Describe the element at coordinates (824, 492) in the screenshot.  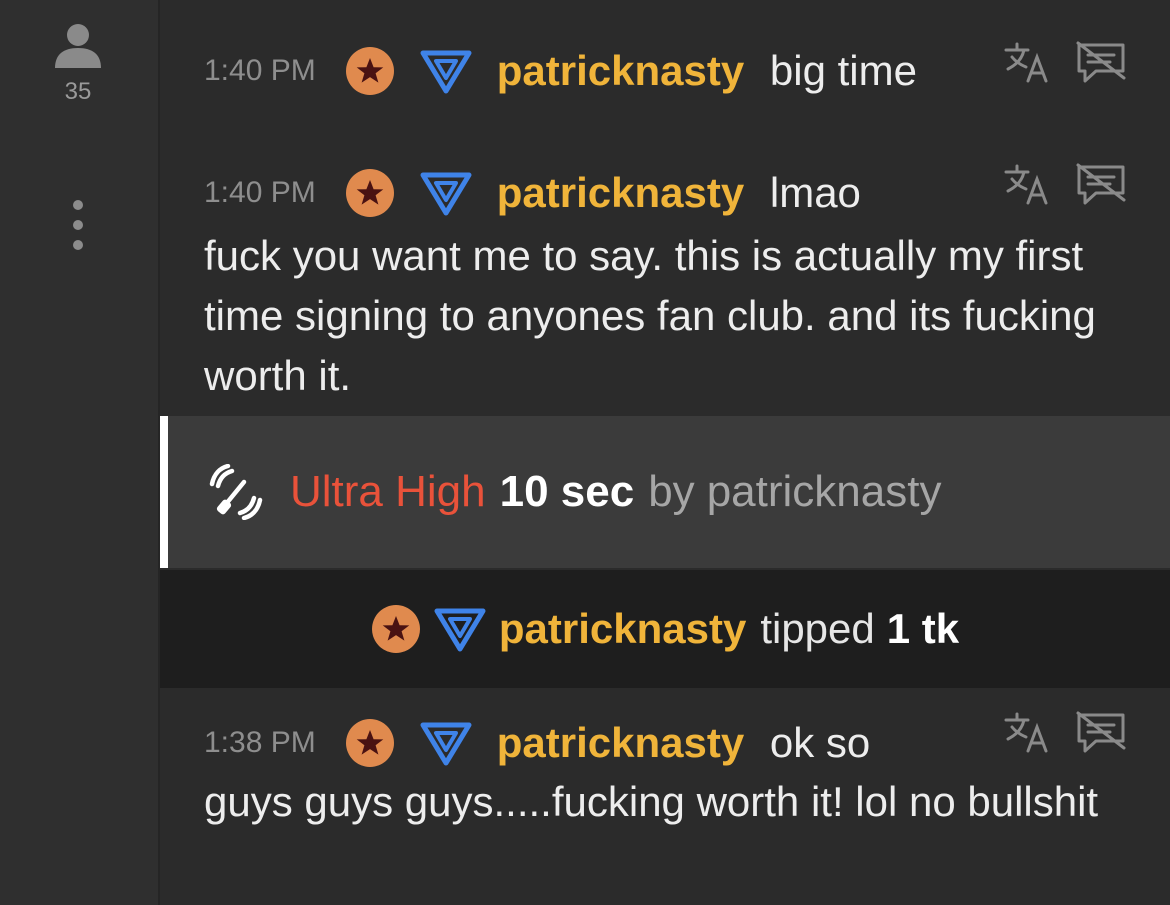
I see `toy-username: patricknasty` at that location.